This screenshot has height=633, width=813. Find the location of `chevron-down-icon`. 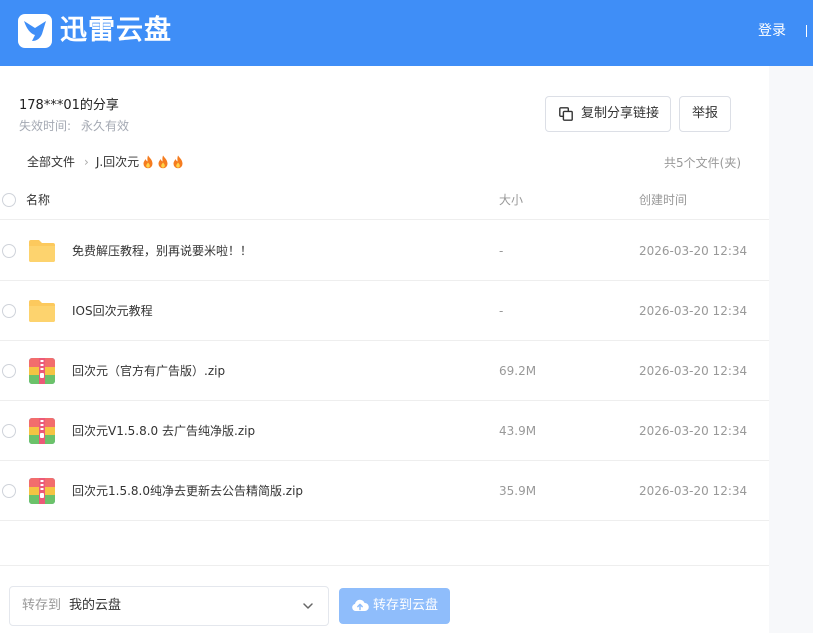

chevron-down-icon is located at coordinates (308, 606).